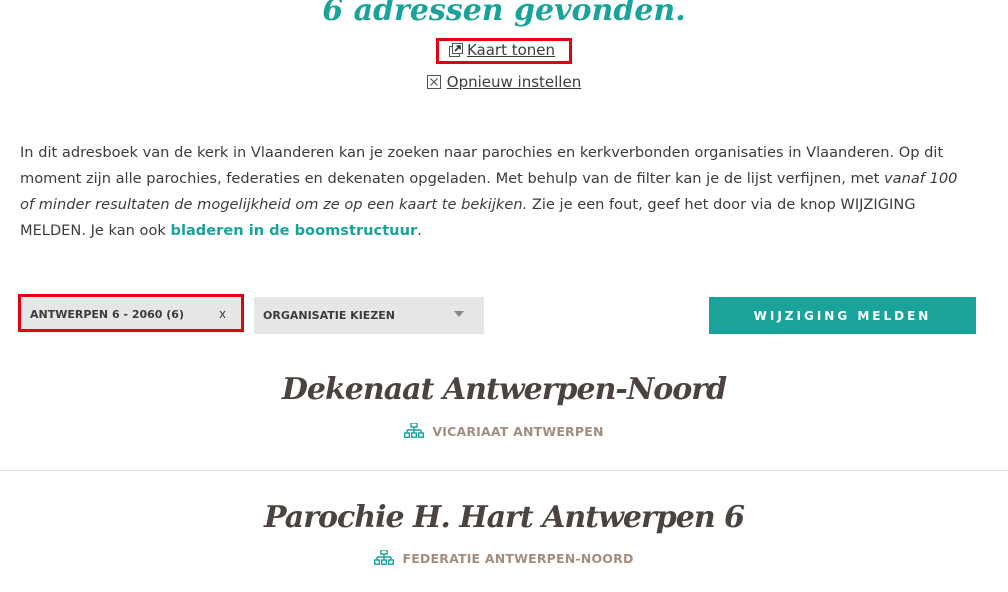 The height and width of the screenshot is (592, 1008). What do you see at coordinates (504, 14) in the screenshot?
I see `results-count-heading: 6 adressen gevonden.` at bounding box center [504, 14].